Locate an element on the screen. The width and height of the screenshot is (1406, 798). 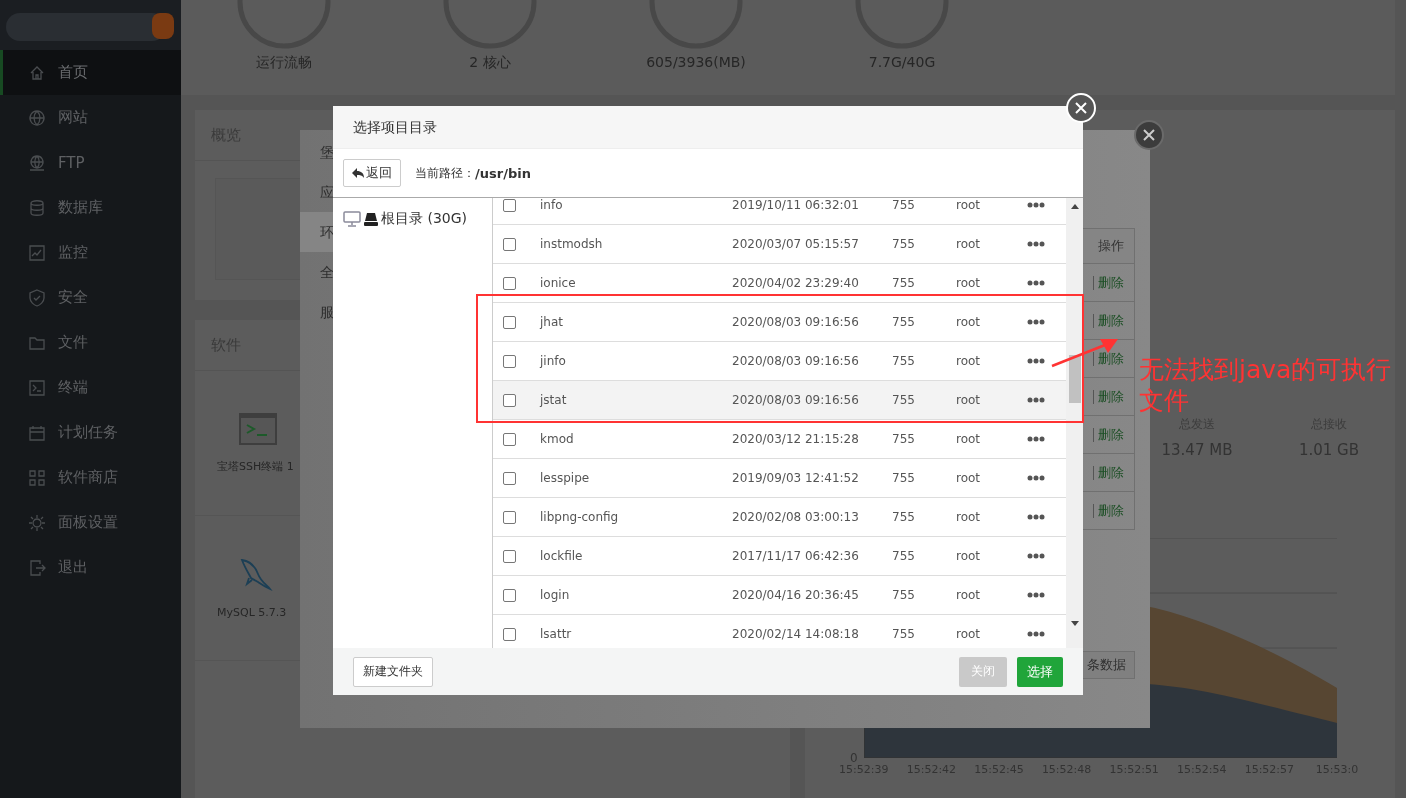
file-date: 2020/03/12 21:15:28 is located at coordinates (796, 439).